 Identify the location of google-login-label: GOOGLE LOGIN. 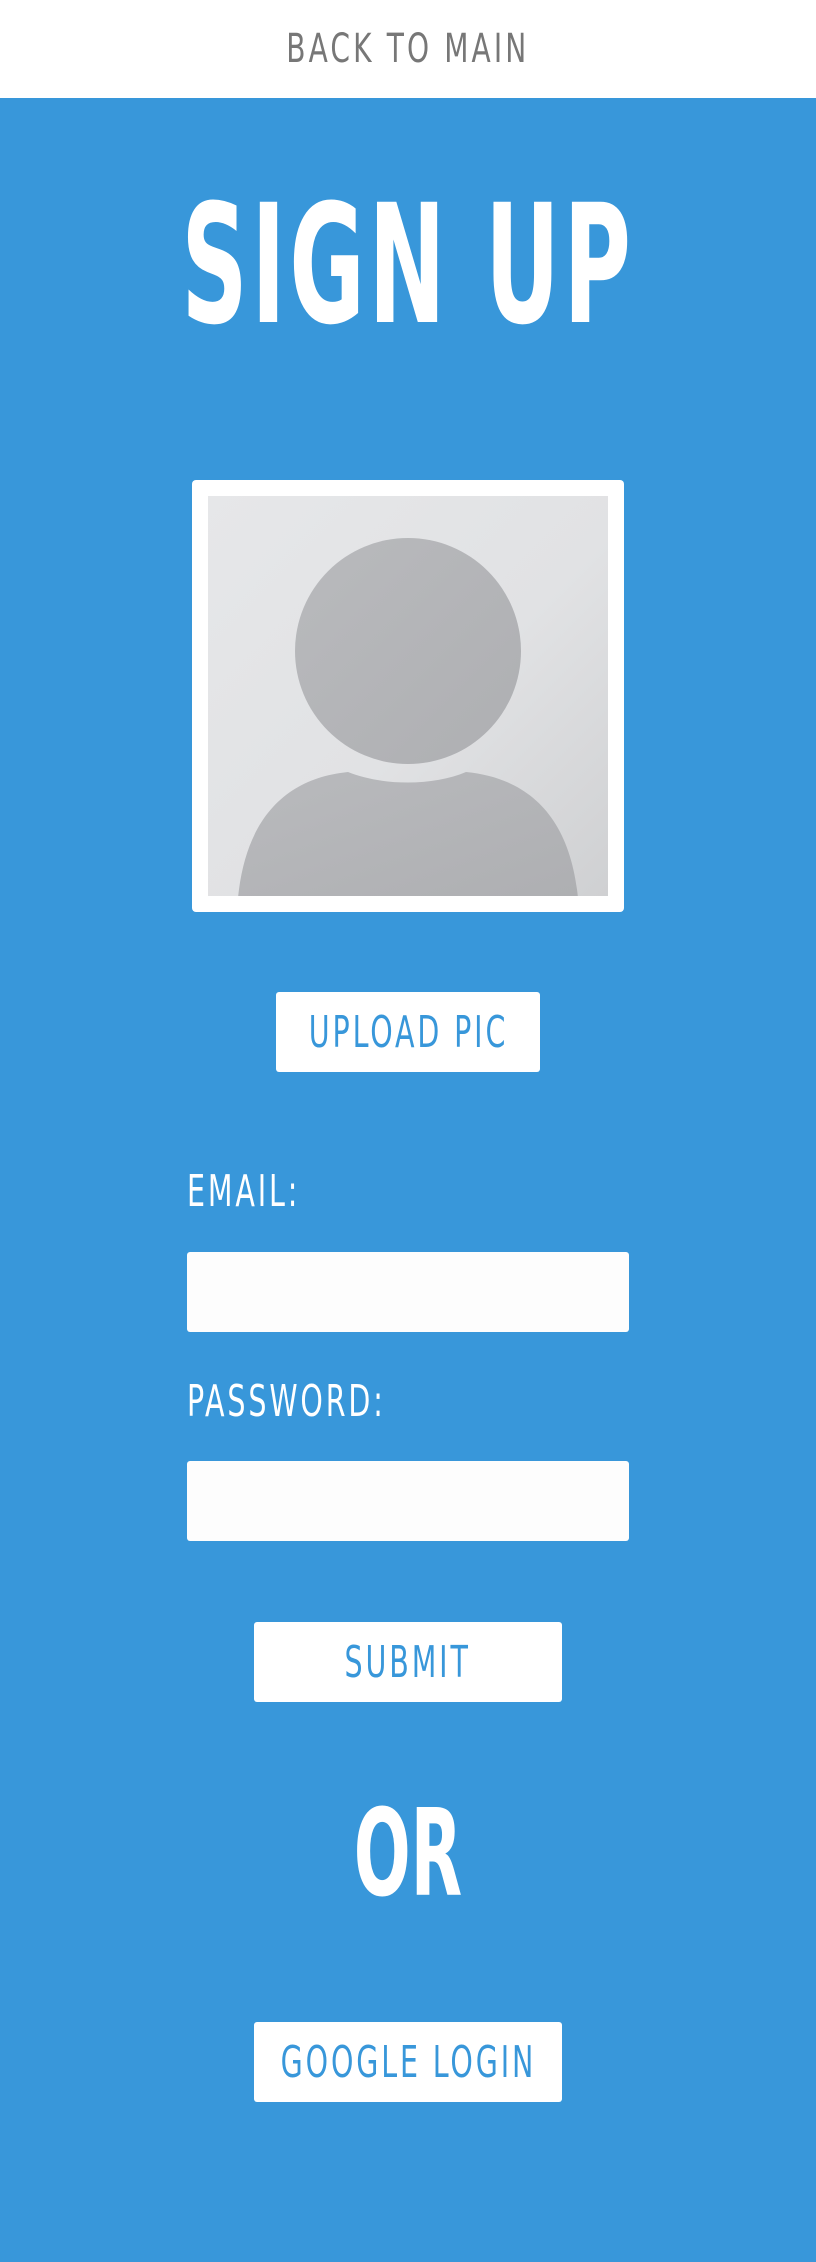
(408, 2062).